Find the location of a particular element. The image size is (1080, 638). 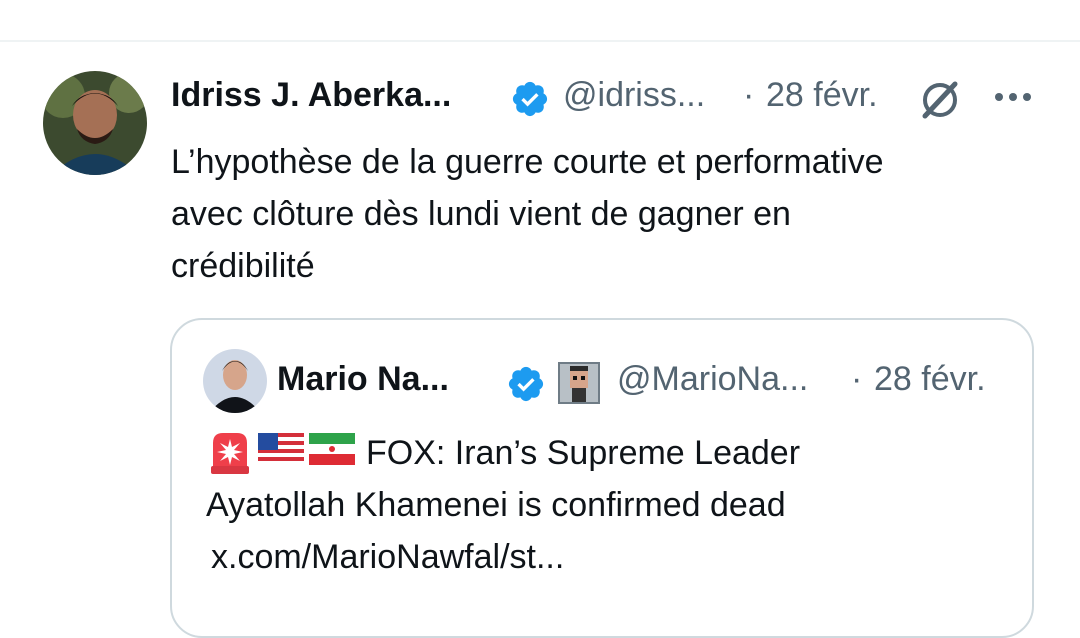

share-icon is located at coordinates (1025, 4).